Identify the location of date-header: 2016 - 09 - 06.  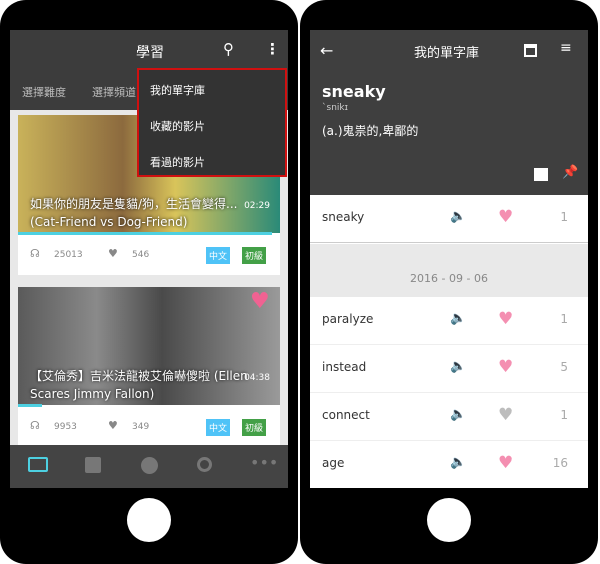
(449, 278).